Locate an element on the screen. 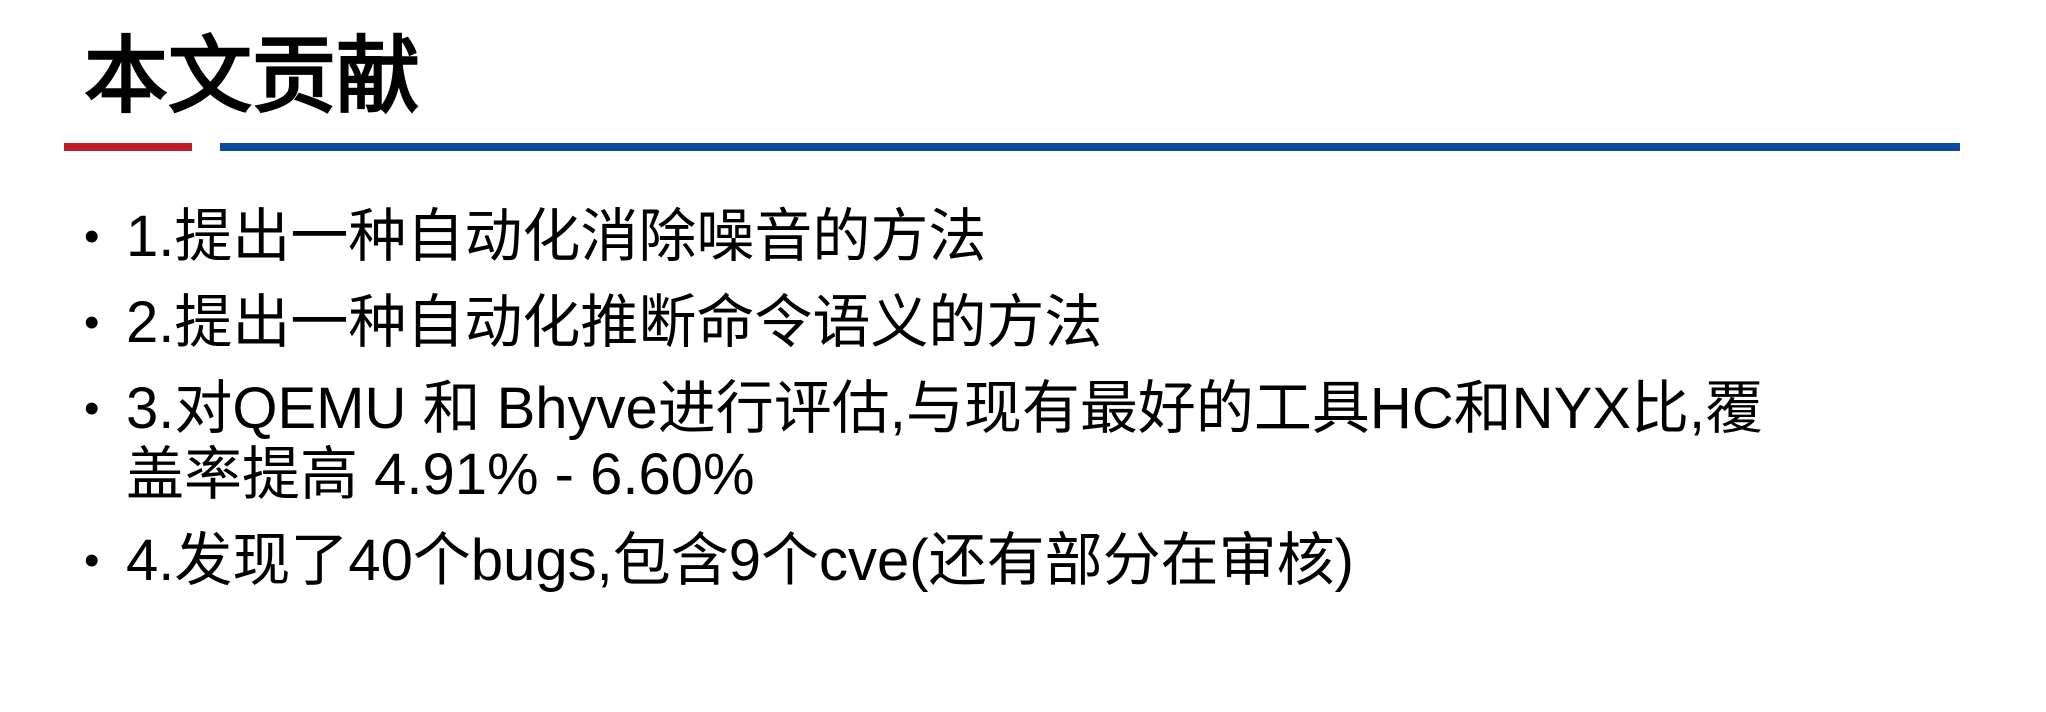  contribution-item-4: • 4.发现了40个bugs,包含9个cve(还有部分在审核) is located at coordinates (1024, 561).